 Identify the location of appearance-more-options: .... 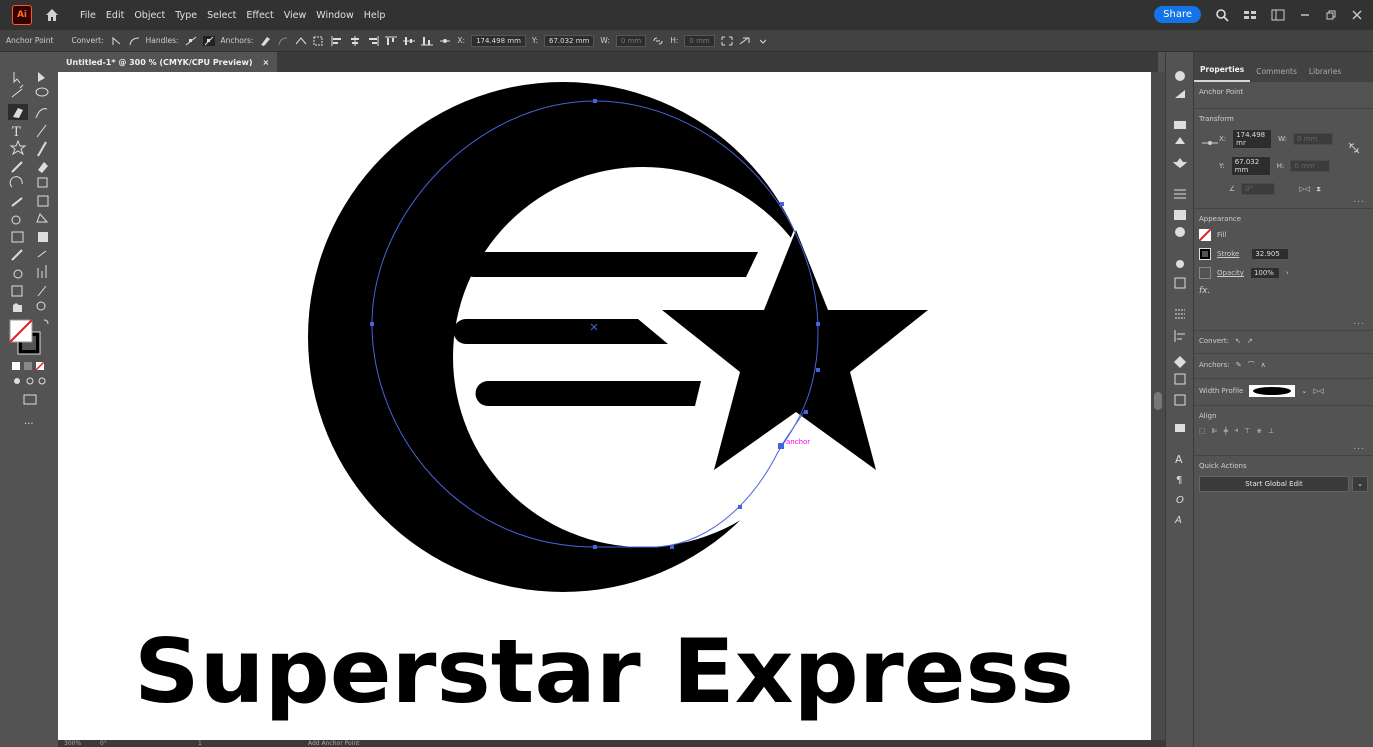
(1359, 322).